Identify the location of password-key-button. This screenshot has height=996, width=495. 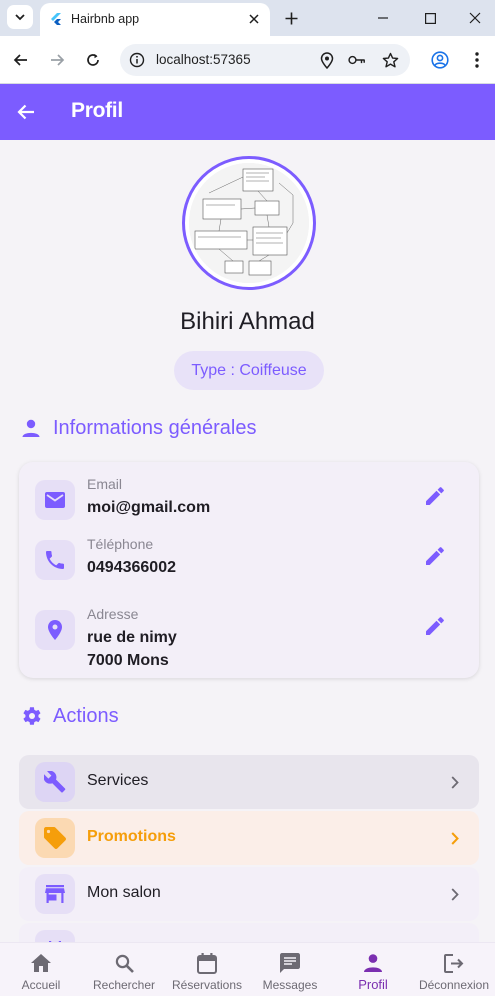
(357, 60).